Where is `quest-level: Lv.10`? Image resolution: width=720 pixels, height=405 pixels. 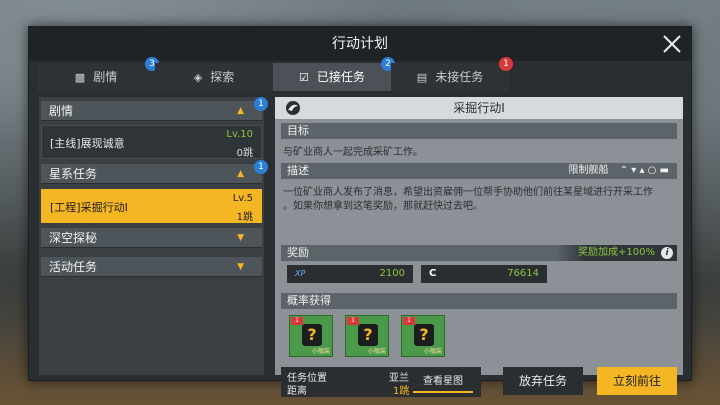
quest-level: Lv.10 is located at coordinates (239, 134).